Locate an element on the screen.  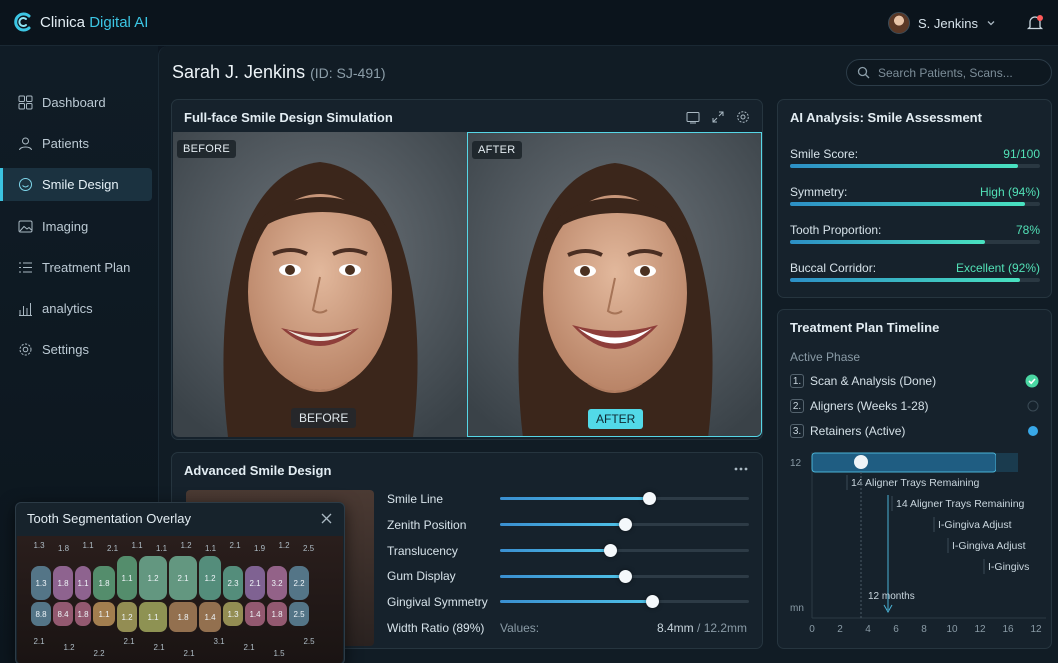
phase-item: 1. Scan & Analysis (Done) is located at coordinates (863, 381).